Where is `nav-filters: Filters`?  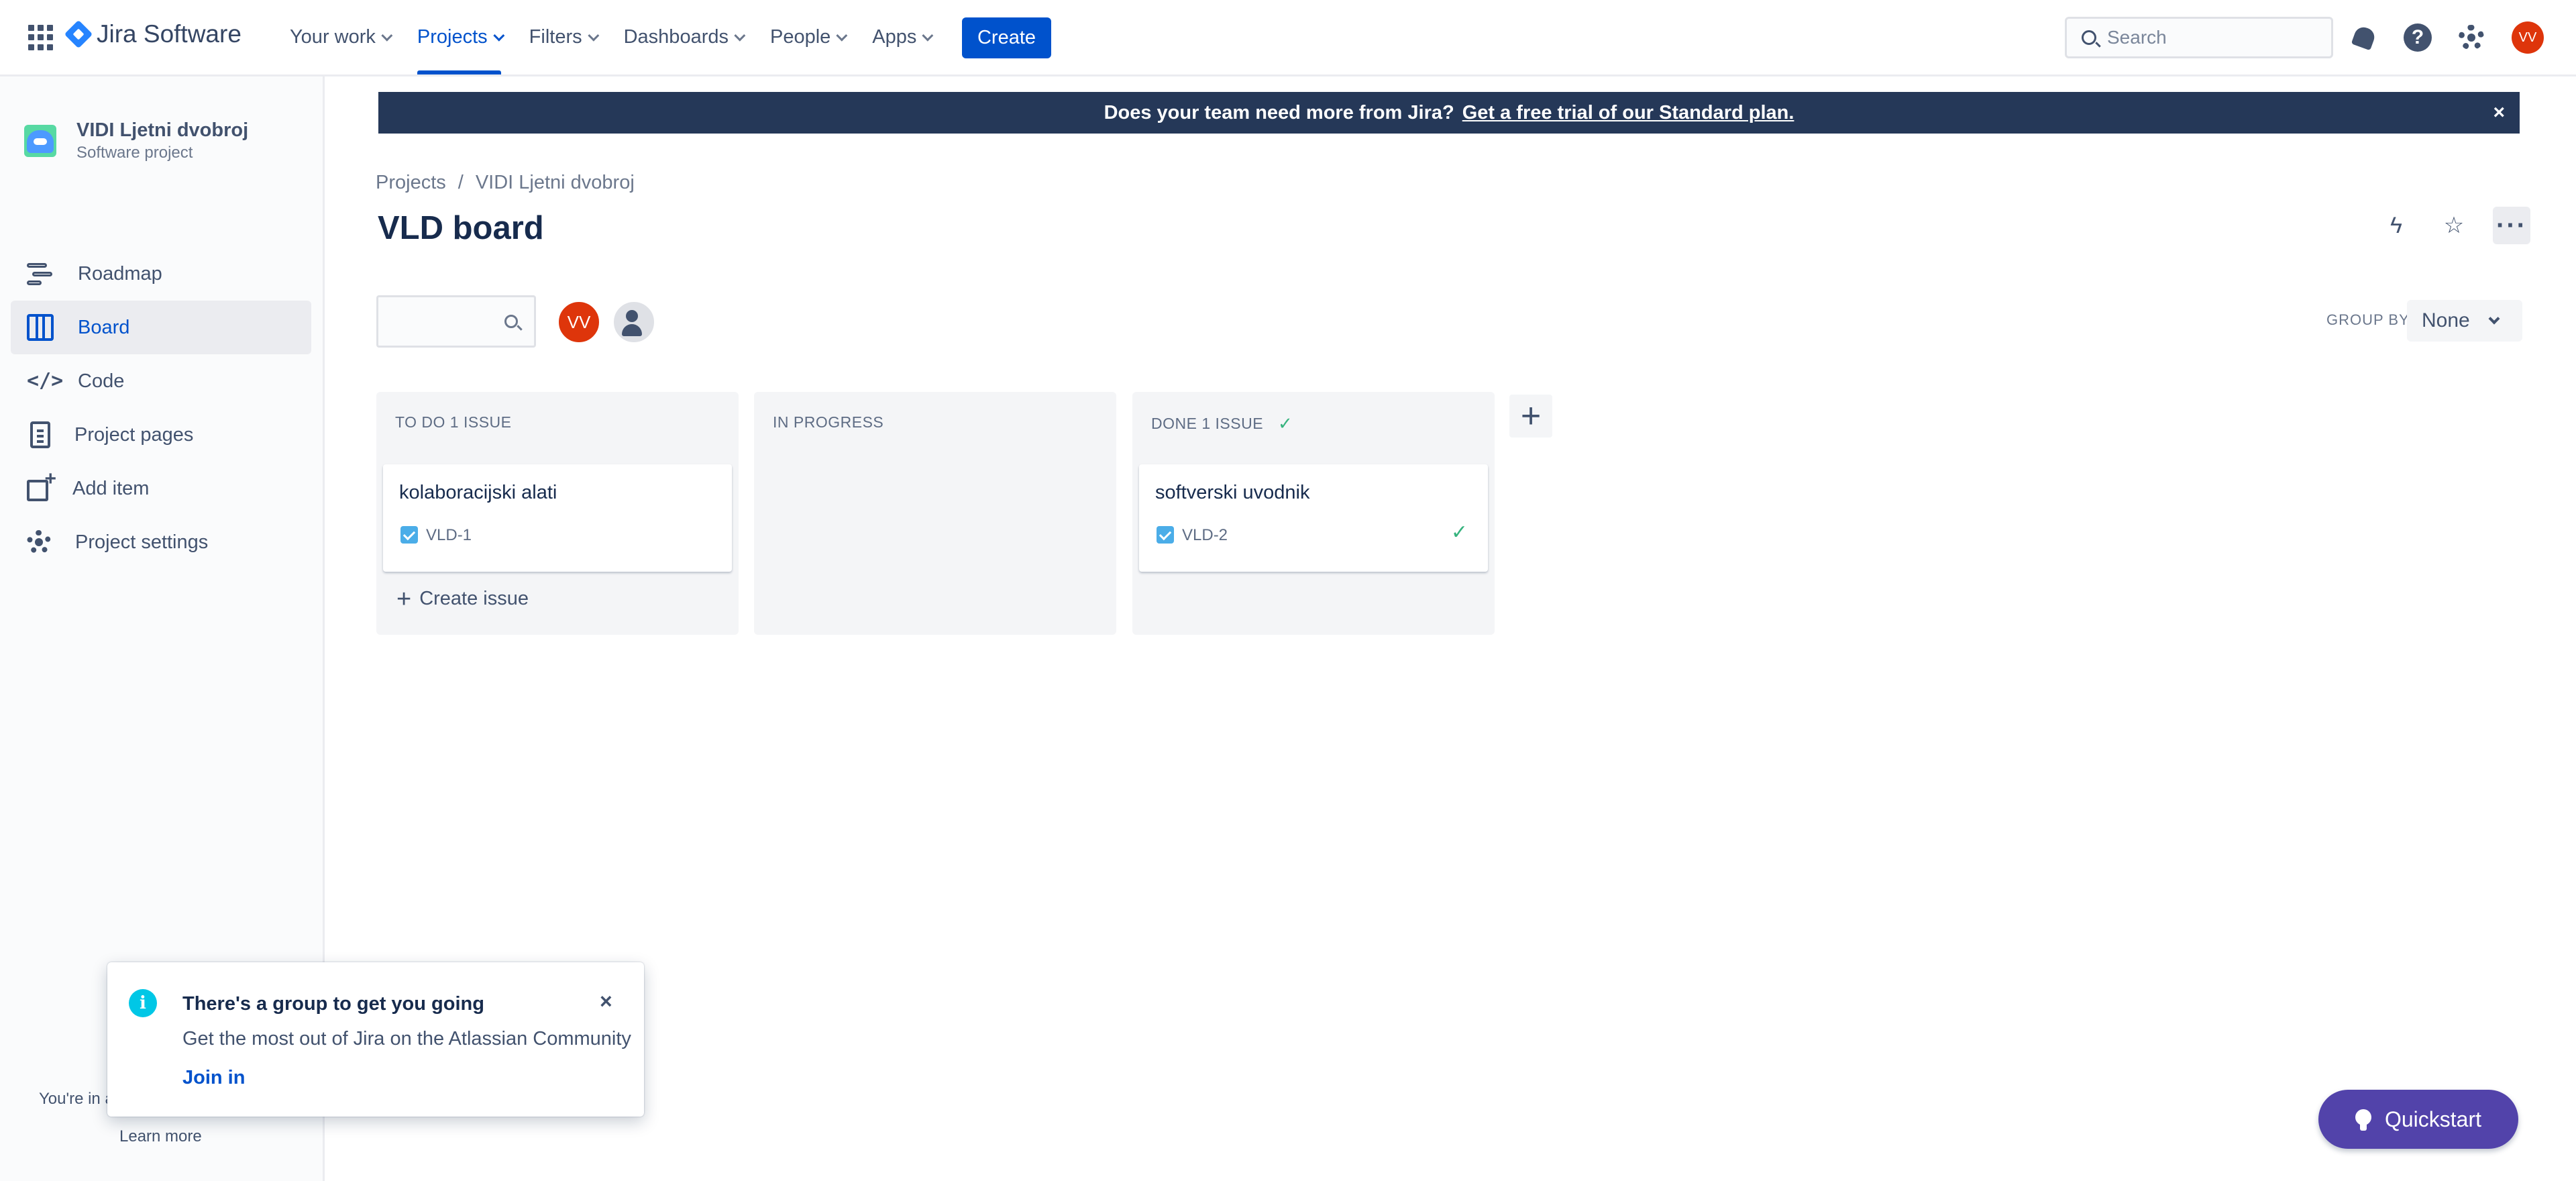
nav-filters: Filters is located at coordinates (562, 37).